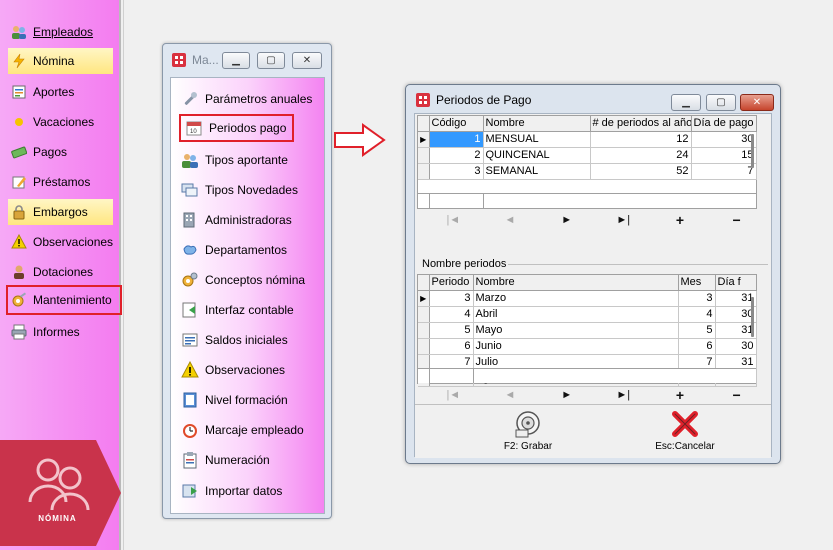 Image resolution: width=833 pixels, height=550 pixels. I want to click on table-row: 5 Mayo 5 31, so click(587, 330).